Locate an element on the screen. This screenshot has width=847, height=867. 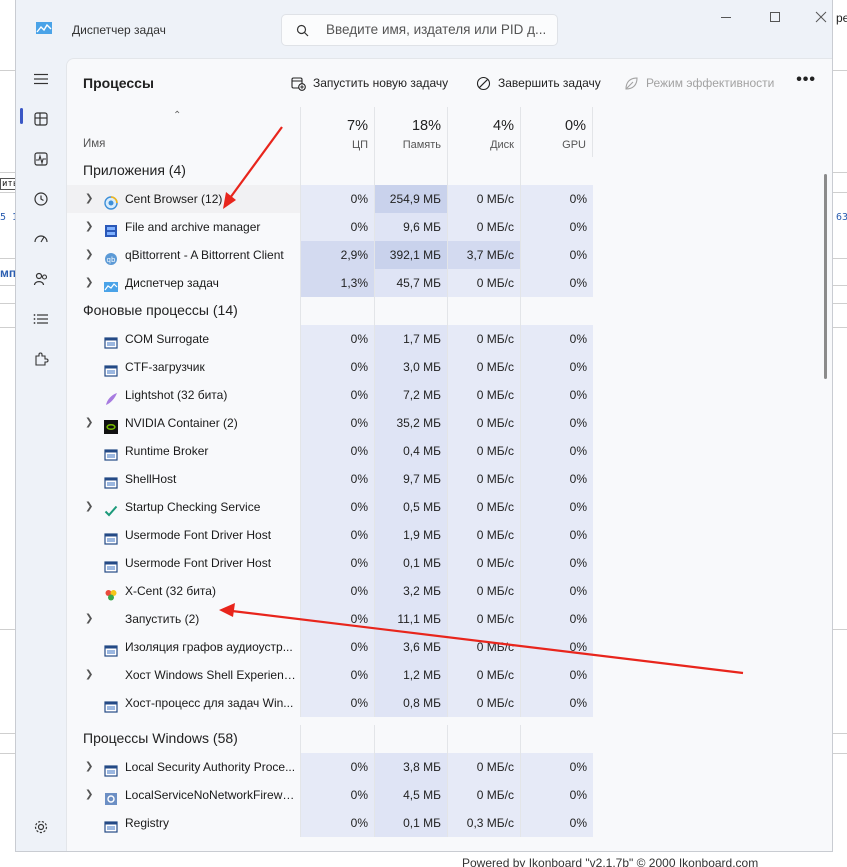
process-name: Запустить (2) is located at coordinates (162, 619).